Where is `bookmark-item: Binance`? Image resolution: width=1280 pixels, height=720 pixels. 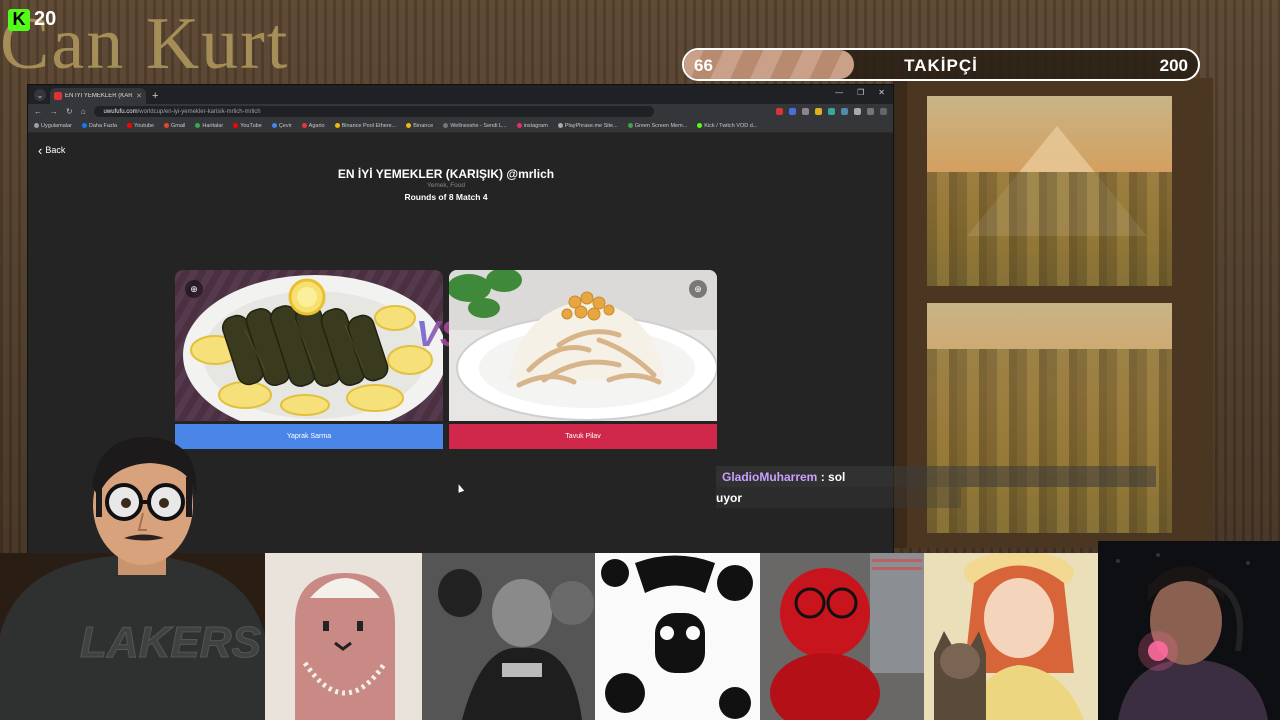 bookmark-item: Binance is located at coordinates (419, 126).